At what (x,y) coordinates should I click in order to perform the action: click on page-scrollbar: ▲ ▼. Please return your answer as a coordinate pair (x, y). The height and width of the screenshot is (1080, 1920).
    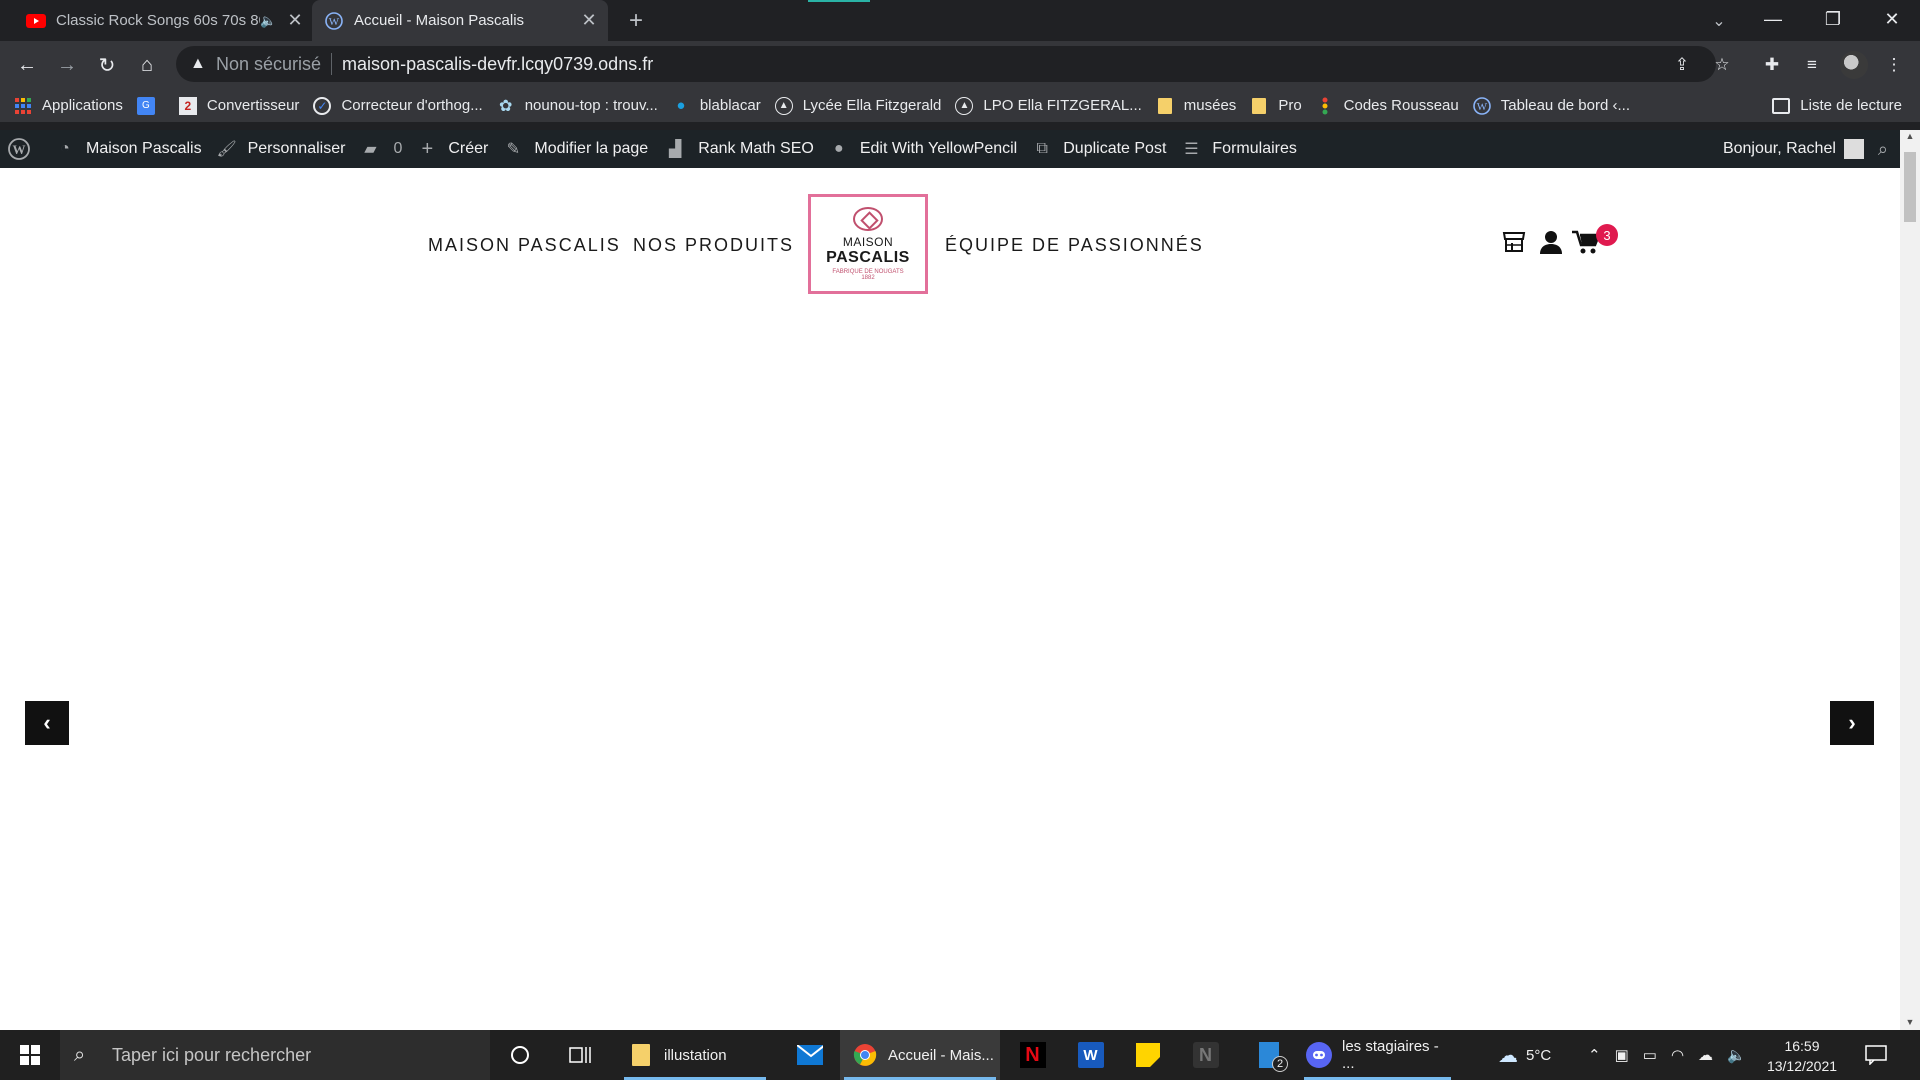
    Looking at the image, I should click on (1910, 580).